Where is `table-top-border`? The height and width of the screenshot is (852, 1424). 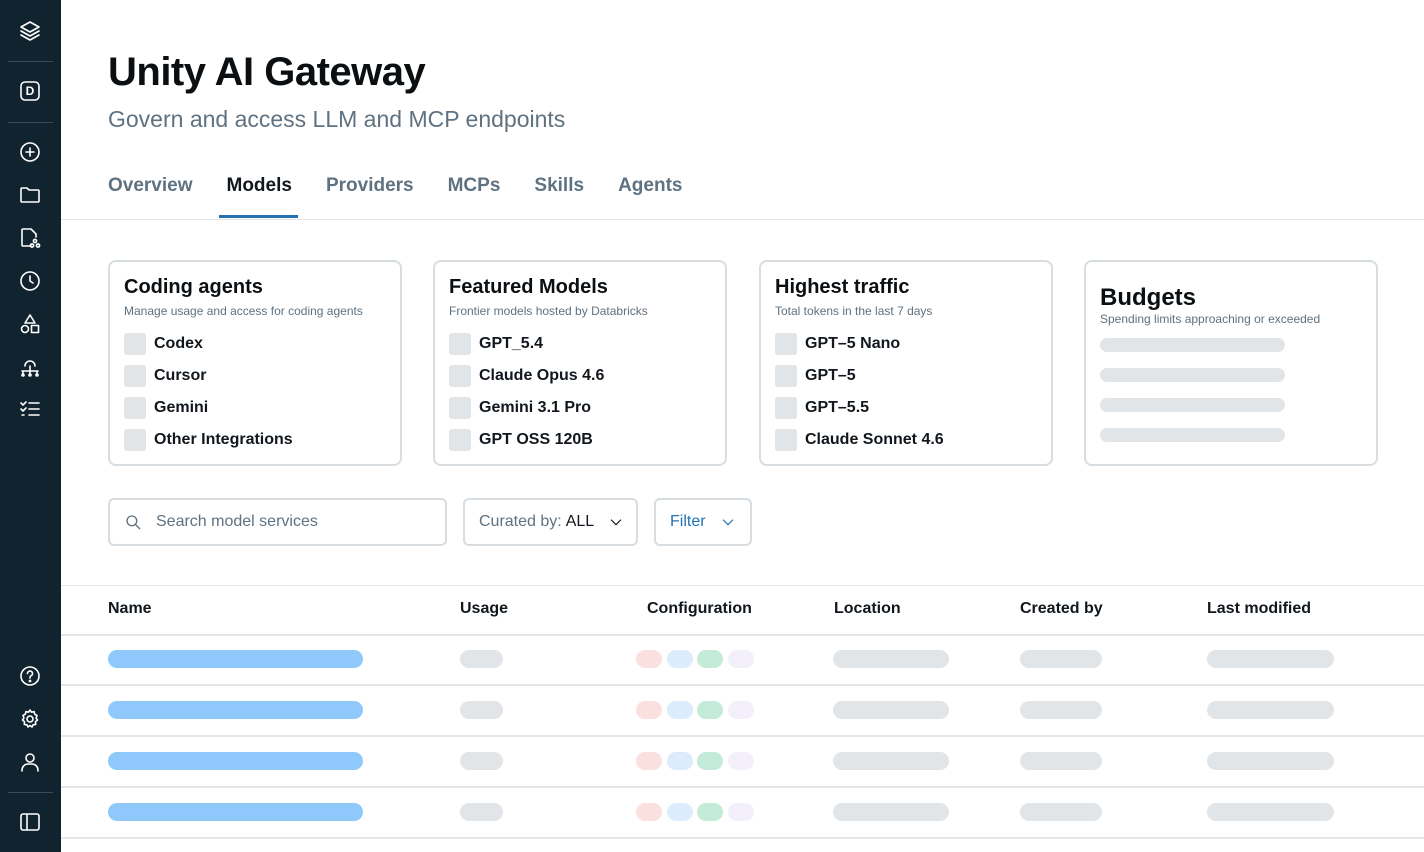 table-top-border is located at coordinates (742, 585).